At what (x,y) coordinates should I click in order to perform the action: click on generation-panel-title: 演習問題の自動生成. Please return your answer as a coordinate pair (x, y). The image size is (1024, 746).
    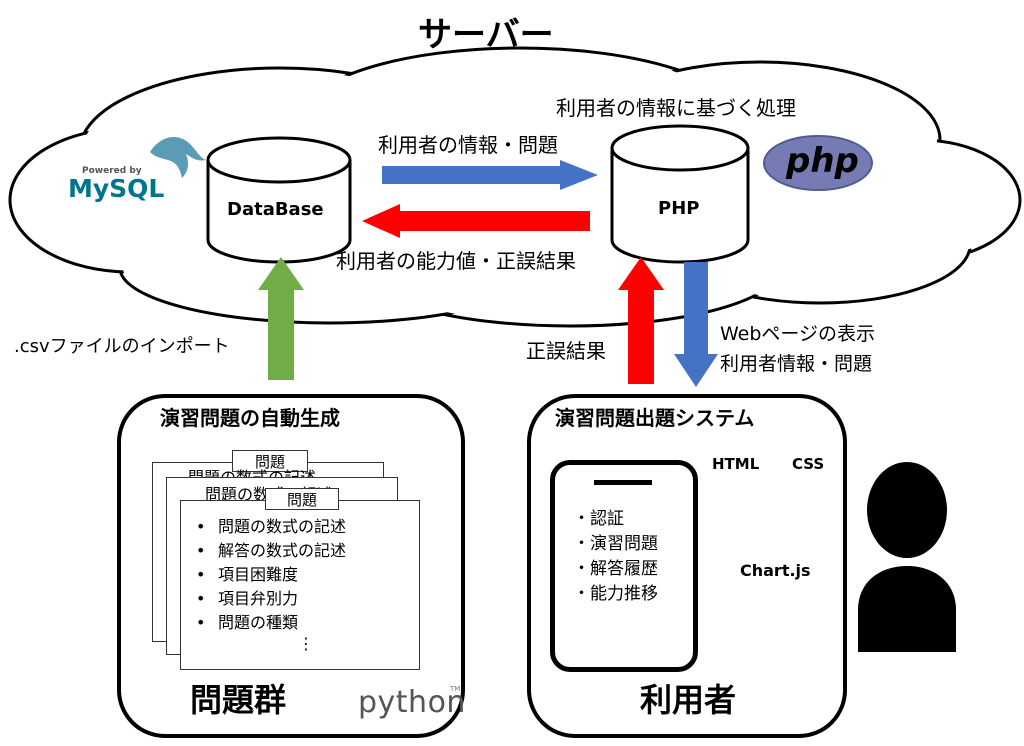
    Looking at the image, I should click on (250, 418).